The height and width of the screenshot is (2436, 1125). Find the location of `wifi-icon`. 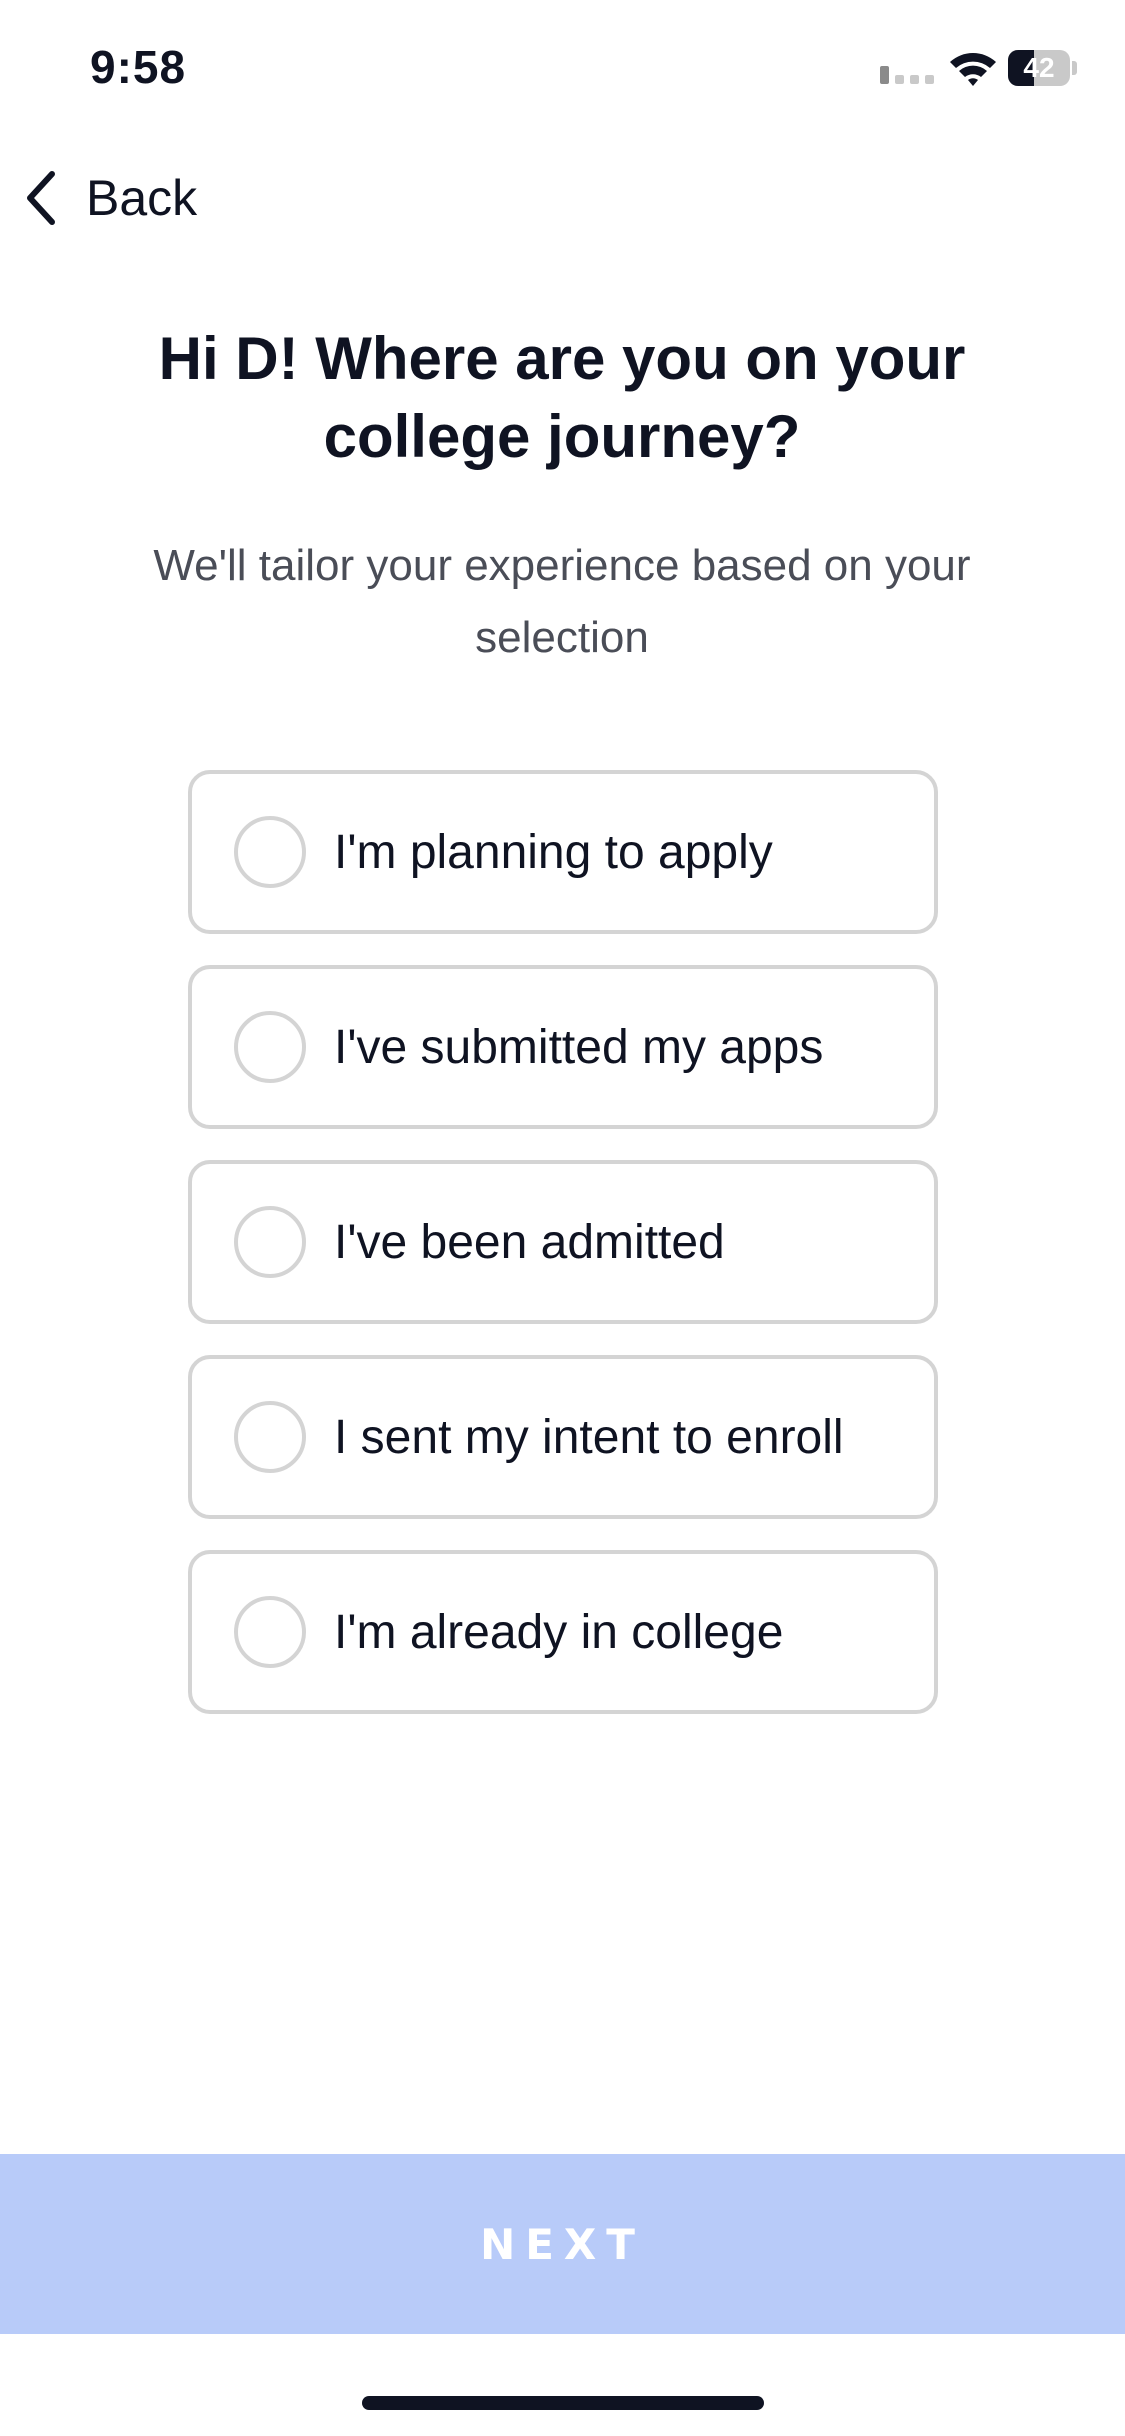

wifi-icon is located at coordinates (973, 69).